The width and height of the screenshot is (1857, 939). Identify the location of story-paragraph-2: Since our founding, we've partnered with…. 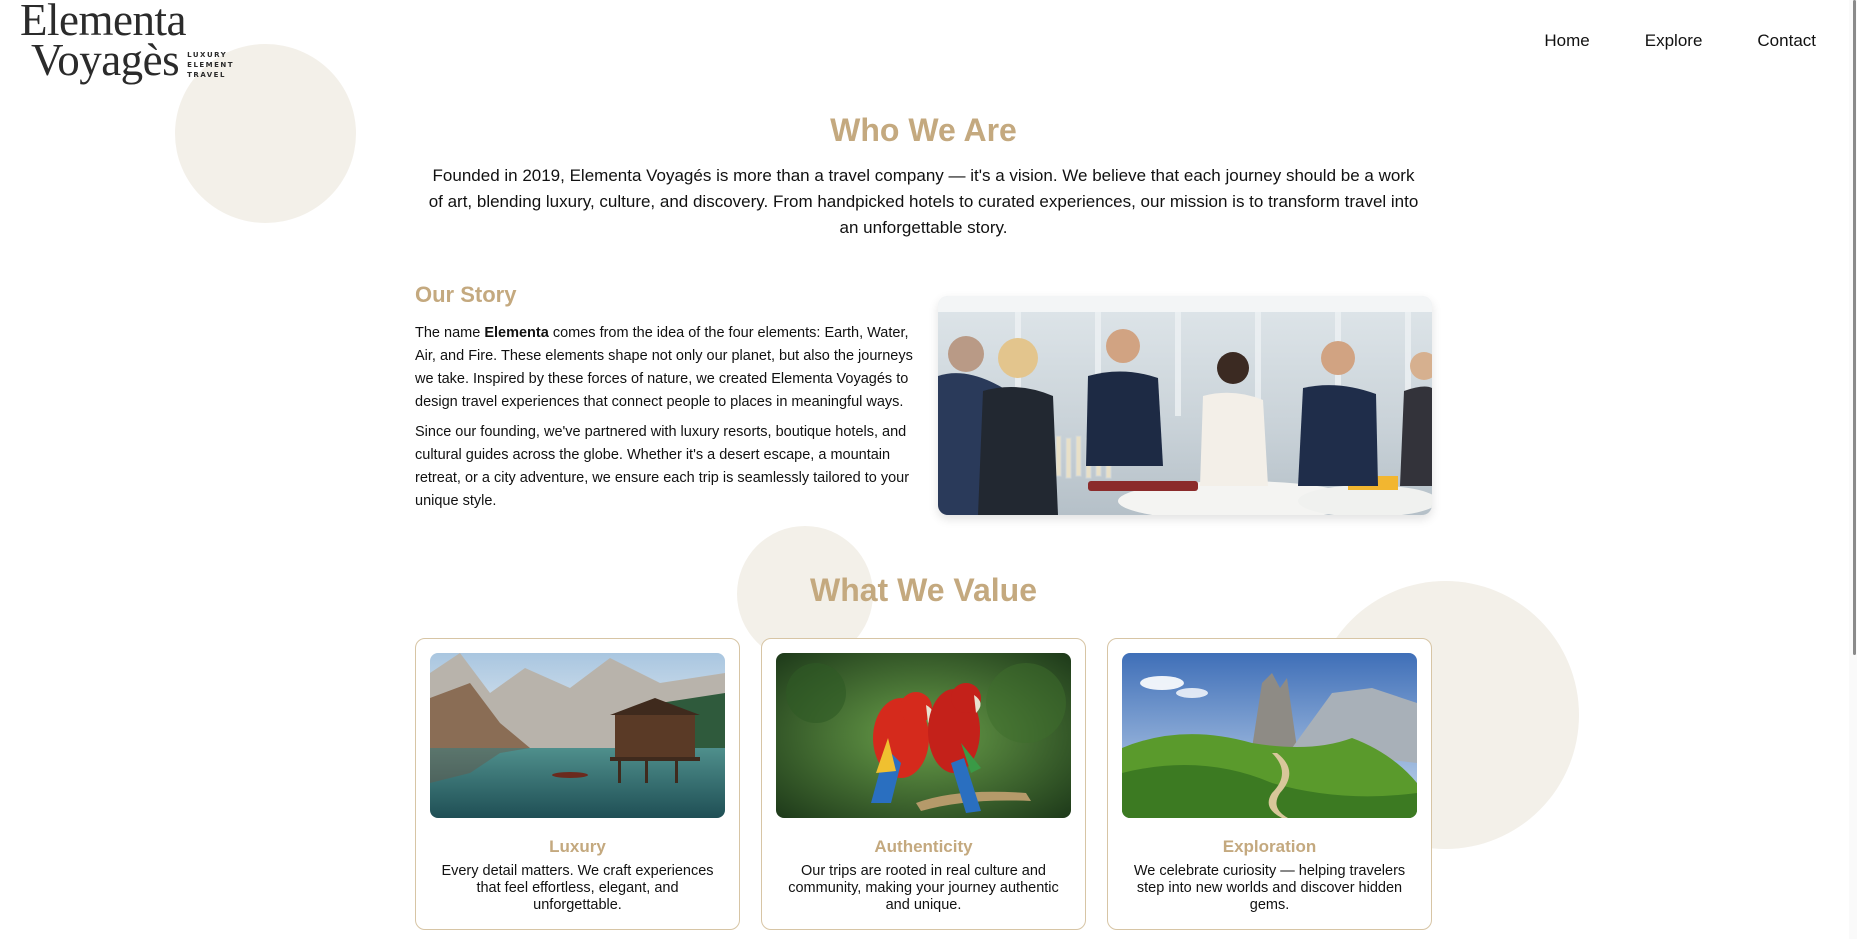
(662, 466).